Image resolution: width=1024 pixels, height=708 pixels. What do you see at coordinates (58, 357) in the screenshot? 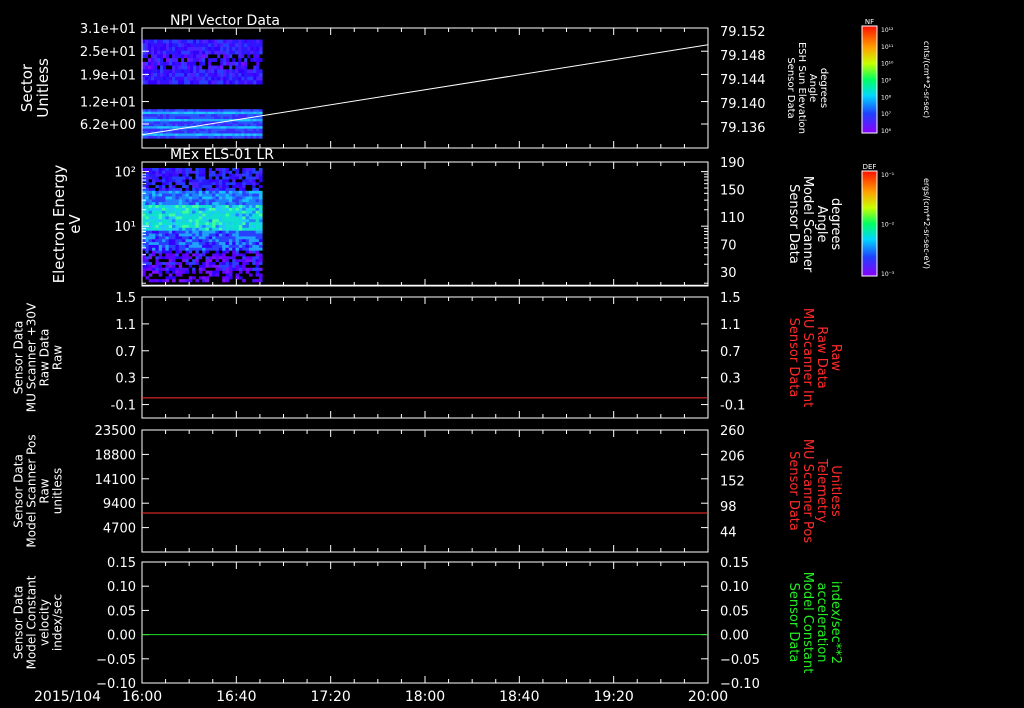
I see `y-axis-label: Raw` at bounding box center [58, 357].